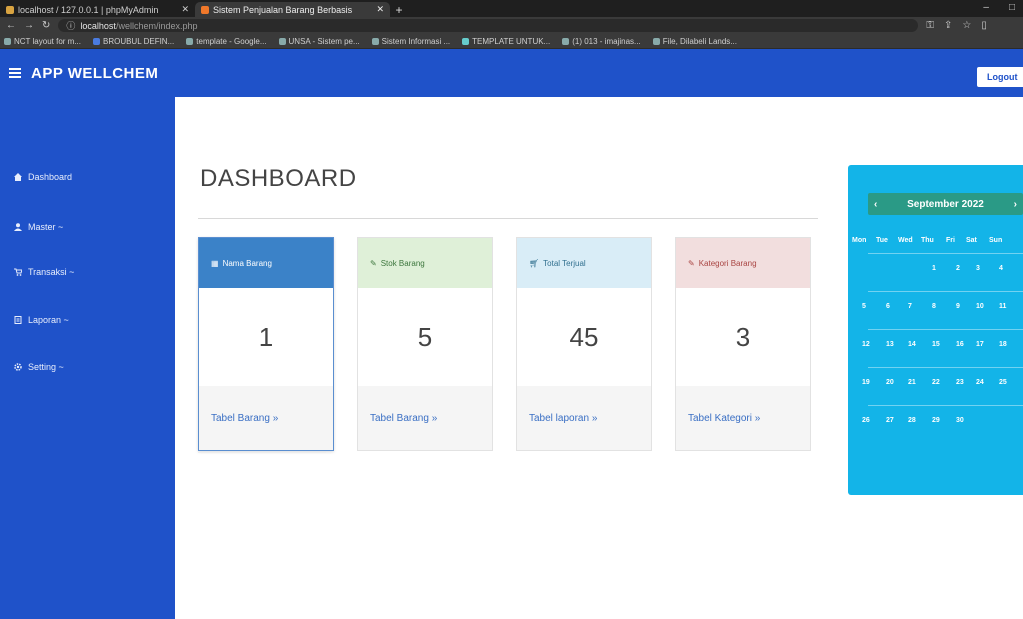 The height and width of the screenshot is (619, 1023). What do you see at coordinates (46, 367) in the screenshot?
I see `sidebar-item-label: Setting ~` at bounding box center [46, 367].